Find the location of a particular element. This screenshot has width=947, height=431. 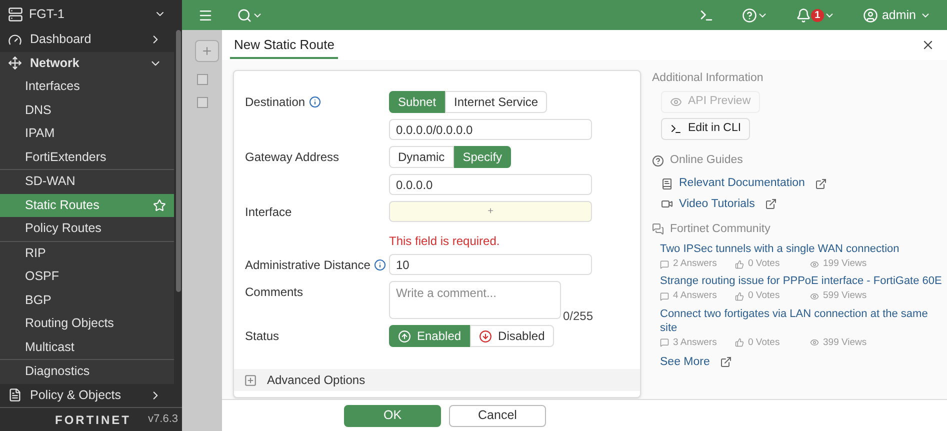

ok-button: OK is located at coordinates (392, 415).